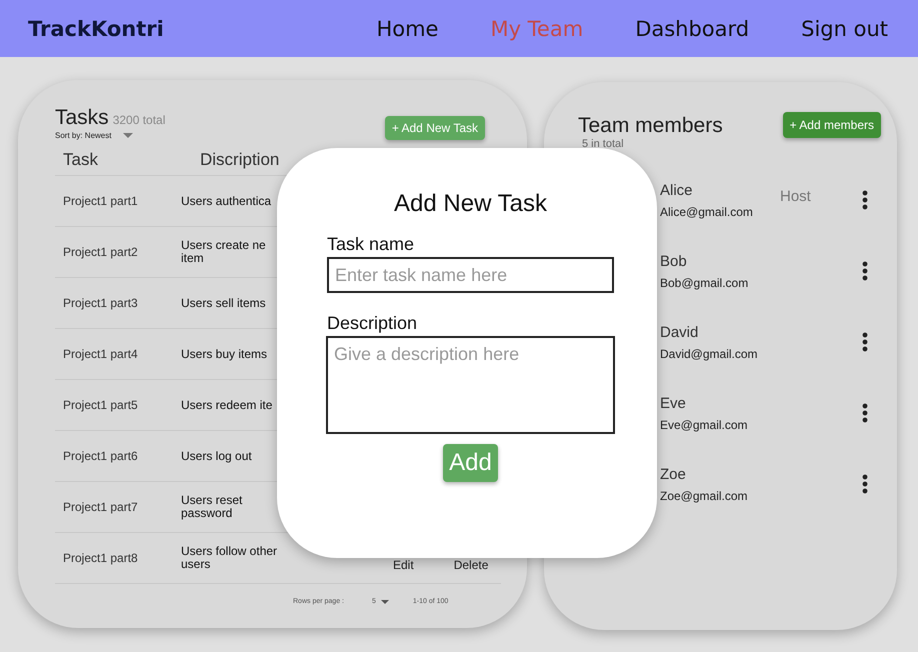 This screenshot has width=918, height=652. Describe the element at coordinates (372, 323) in the screenshot. I see `field-label: Description` at that location.